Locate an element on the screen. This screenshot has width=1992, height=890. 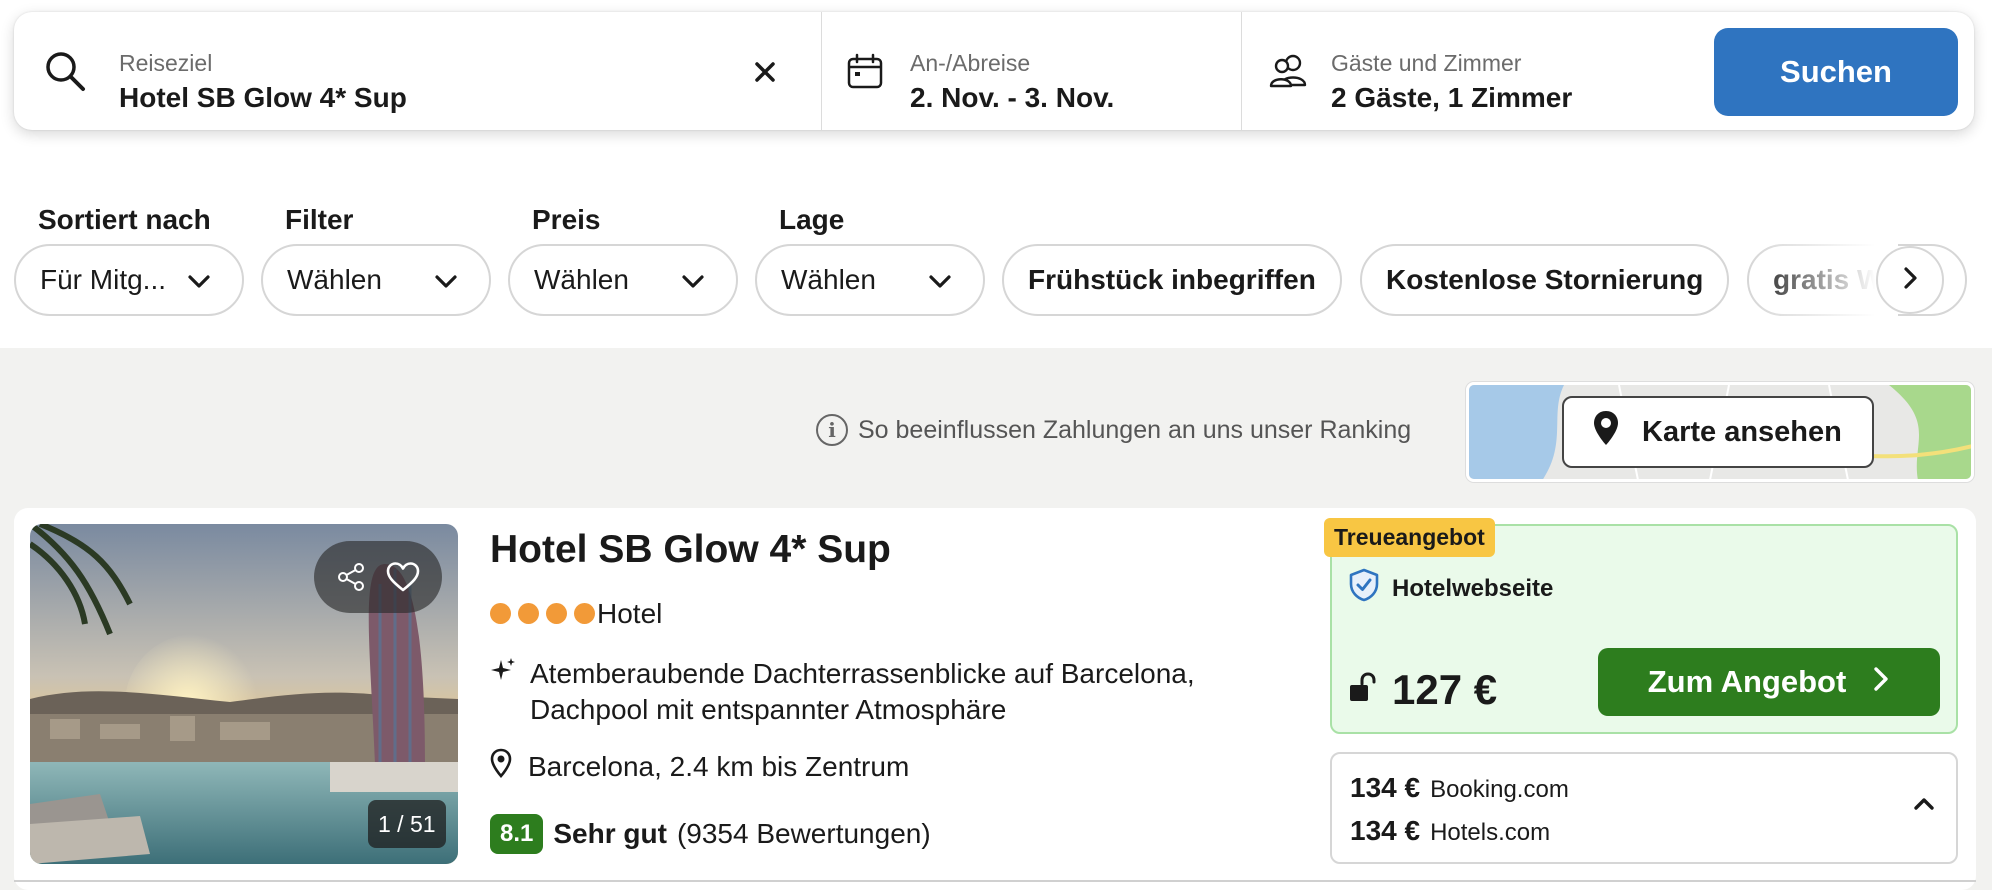
map-pin-icon is located at coordinates (1606, 432).